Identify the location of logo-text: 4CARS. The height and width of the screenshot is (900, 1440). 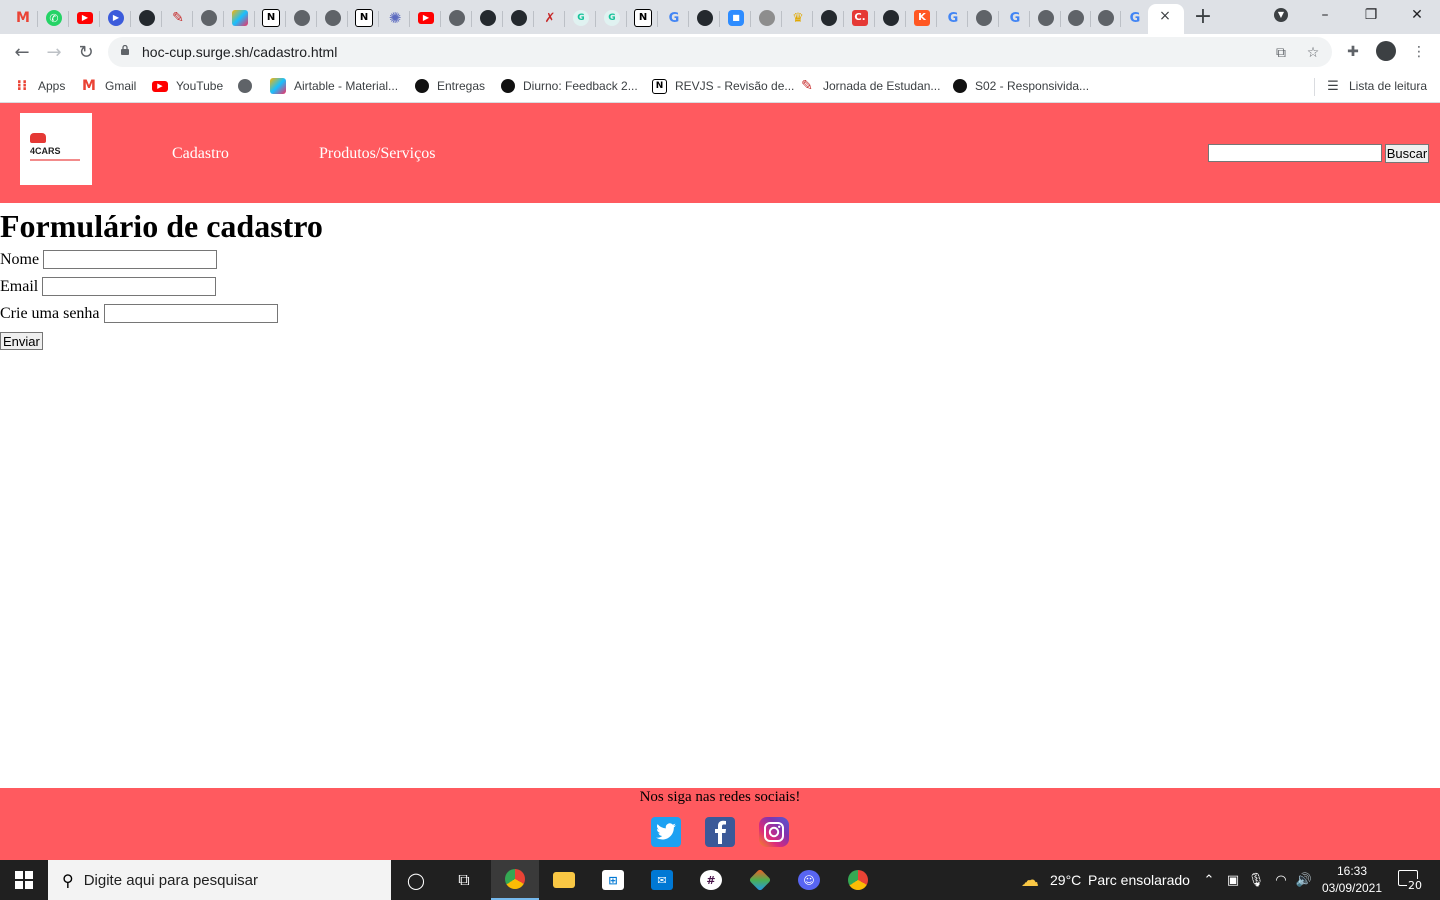
(45, 151).